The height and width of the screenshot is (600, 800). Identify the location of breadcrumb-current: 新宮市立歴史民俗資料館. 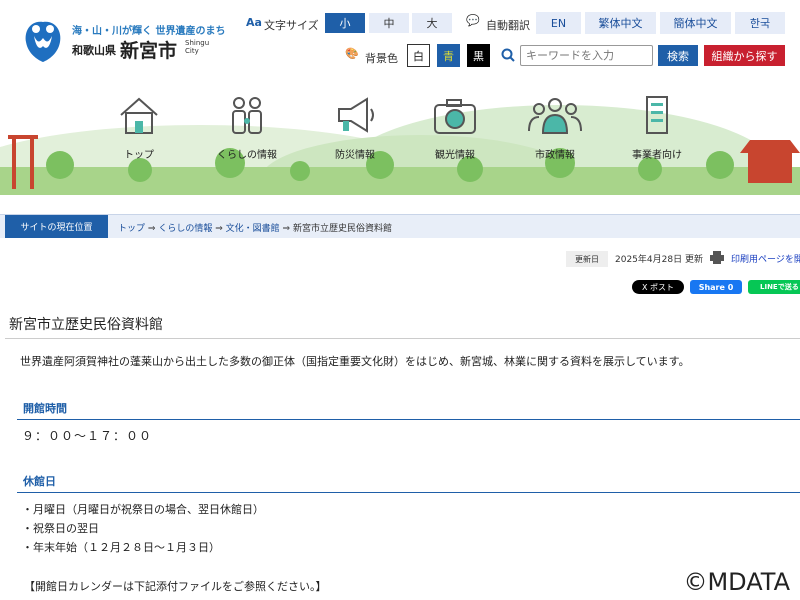
(342, 229).